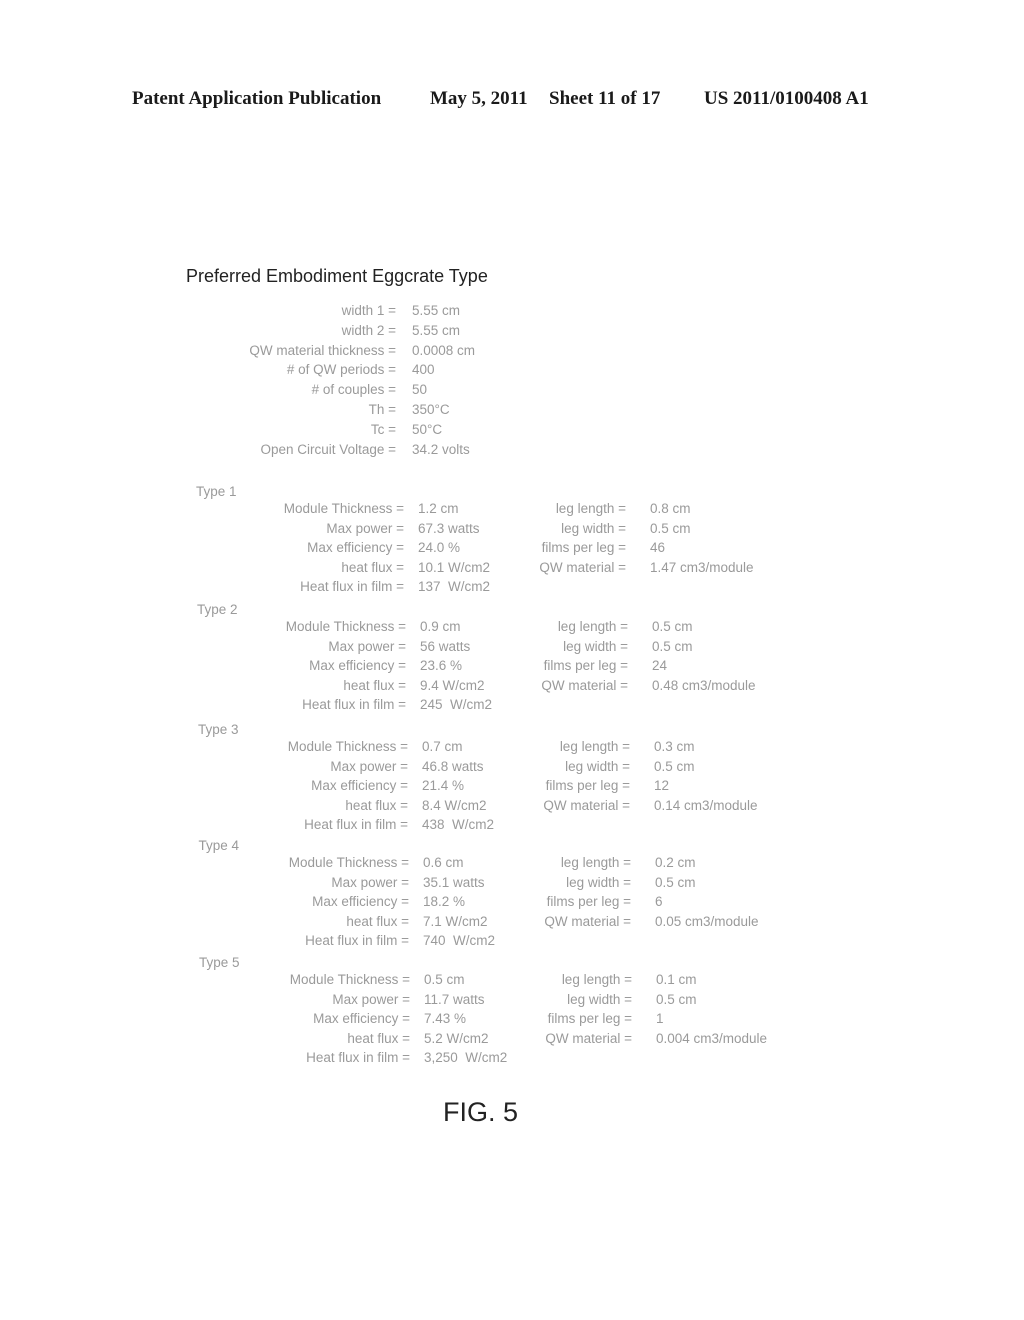 The width and height of the screenshot is (1024, 1320). What do you see at coordinates (449, 528) in the screenshot?
I see `metric-value: 67.3 watts` at bounding box center [449, 528].